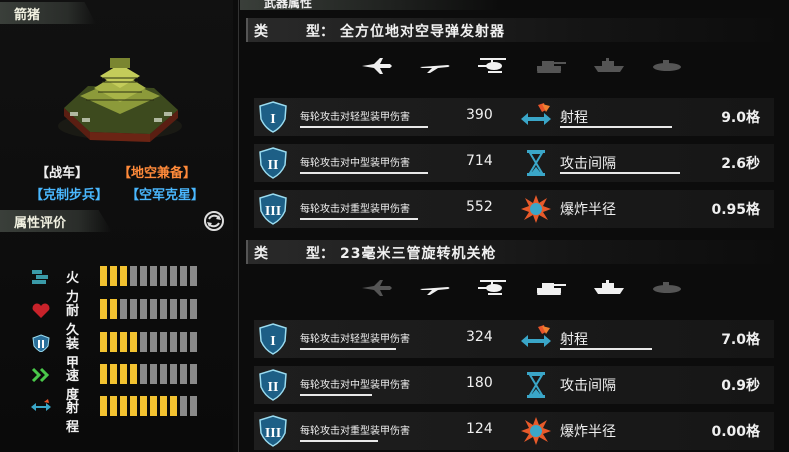 The width and height of the screenshot is (789, 452). What do you see at coordinates (288, 5) in the screenshot?
I see `weapons-title: 武器属性` at bounding box center [288, 5].